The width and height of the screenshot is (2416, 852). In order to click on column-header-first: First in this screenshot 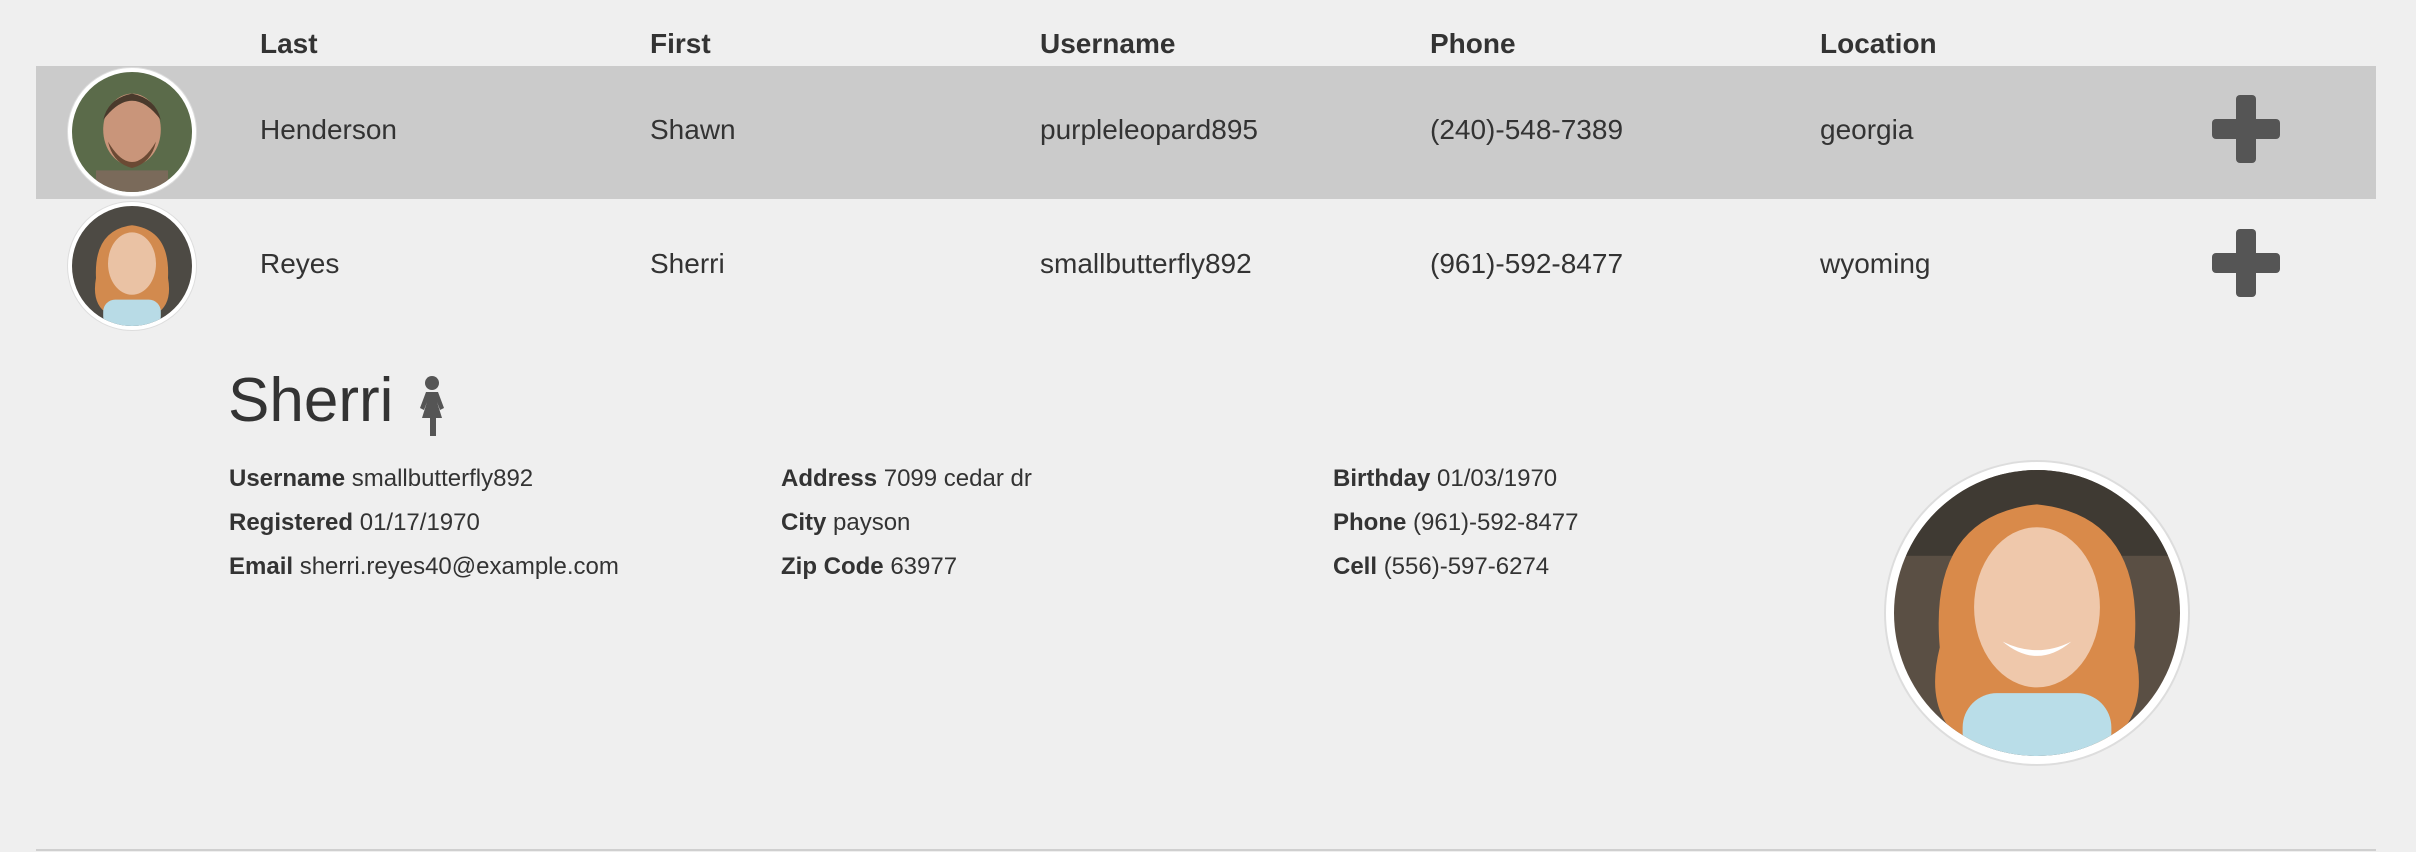, I will do `click(680, 44)`.